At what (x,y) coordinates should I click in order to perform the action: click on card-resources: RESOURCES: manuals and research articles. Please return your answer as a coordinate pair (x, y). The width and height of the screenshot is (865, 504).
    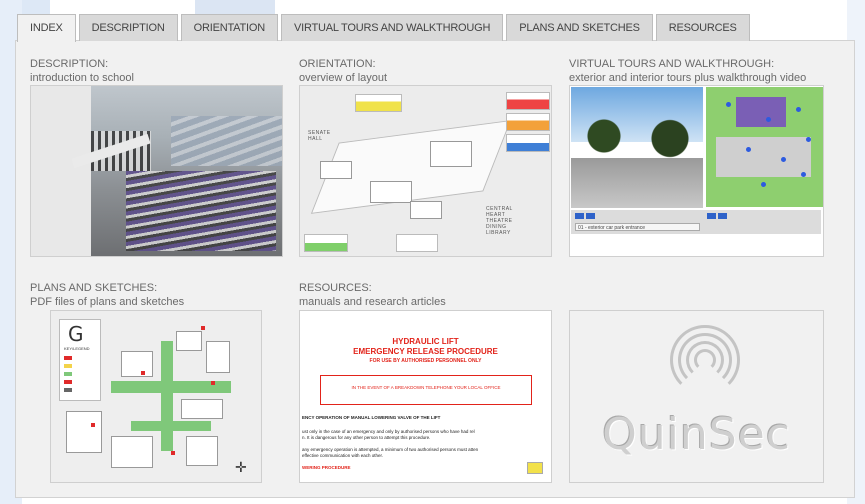
    Looking at the image, I should click on (372, 295).